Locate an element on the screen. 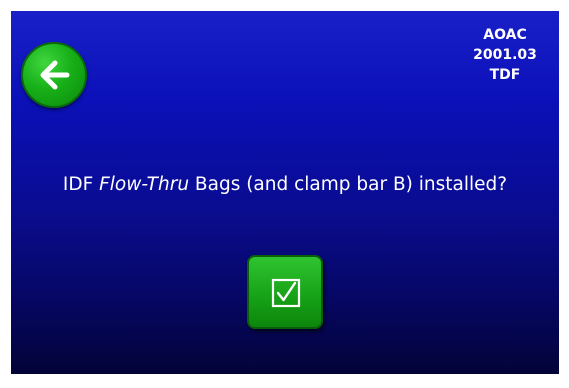 This screenshot has width=569, height=388. method-type: TDF is located at coordinates (505, 75).